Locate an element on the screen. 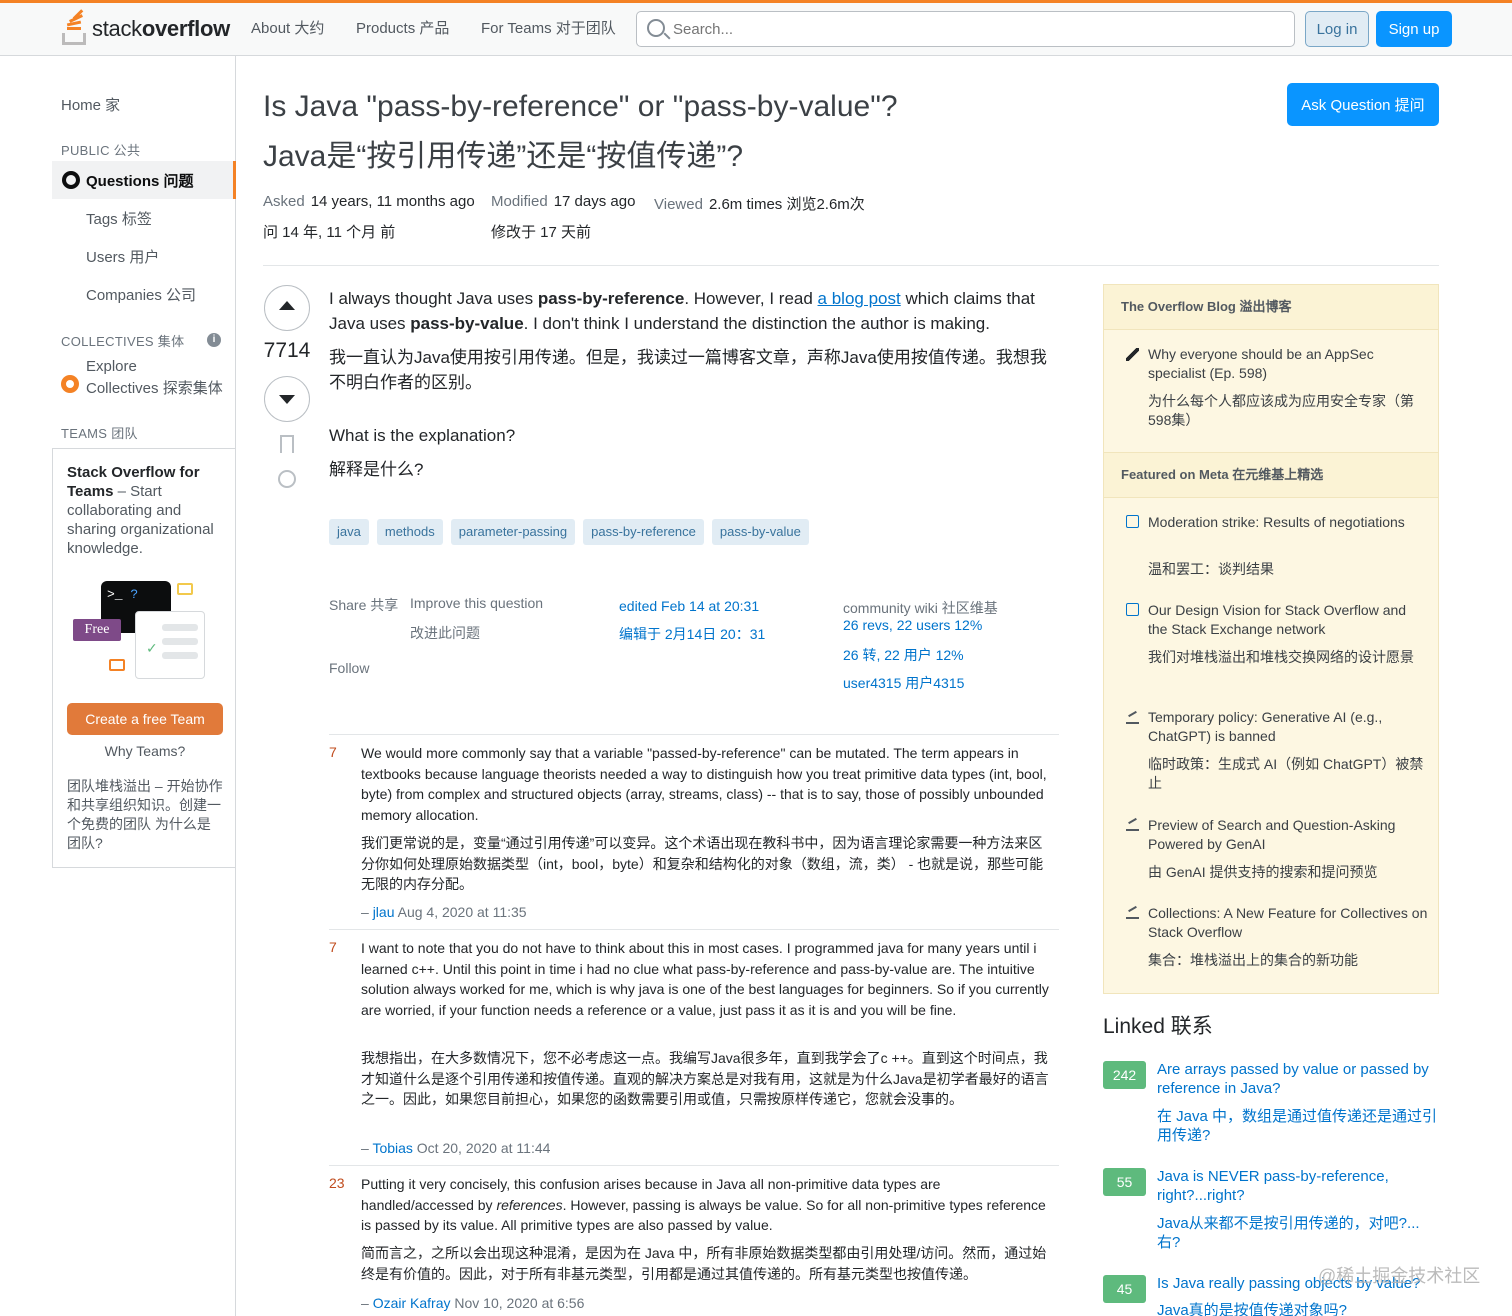  tag-java: java is located at coordinates (349, 532).